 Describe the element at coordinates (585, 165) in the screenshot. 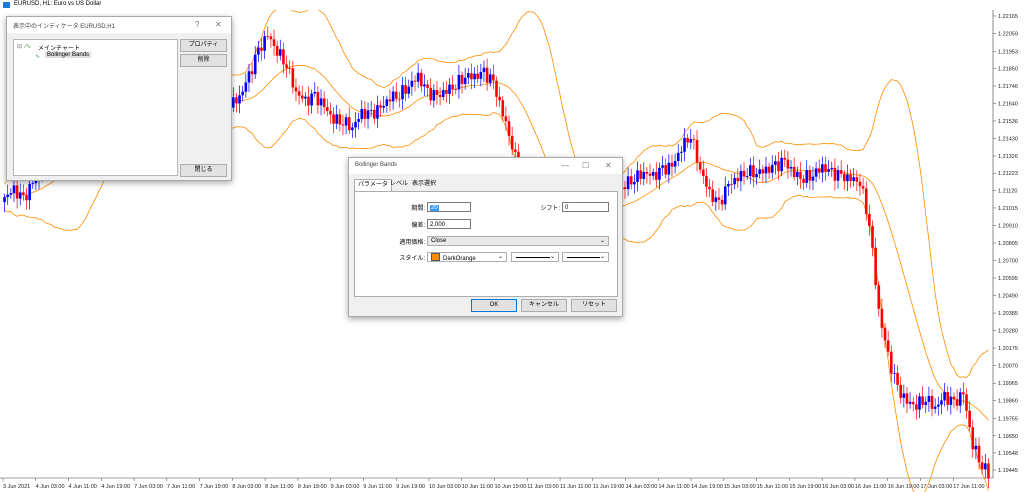

I see `maximize-icon: ☐` at that location.